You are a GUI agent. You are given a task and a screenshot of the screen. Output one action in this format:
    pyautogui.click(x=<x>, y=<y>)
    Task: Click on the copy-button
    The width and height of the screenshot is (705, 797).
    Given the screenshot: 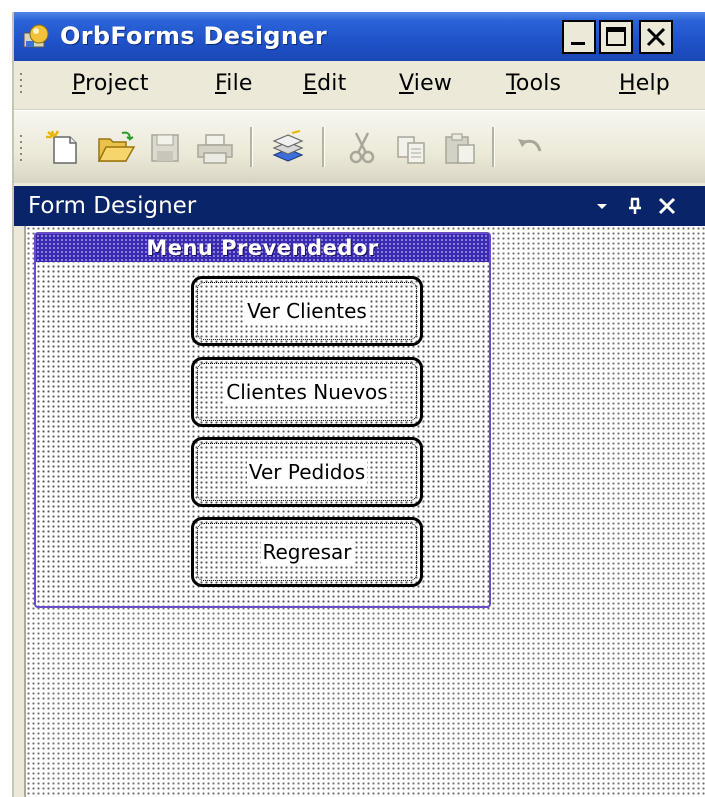 What is the action you would take?
    pyautogui.click(x=412, y=148)
    